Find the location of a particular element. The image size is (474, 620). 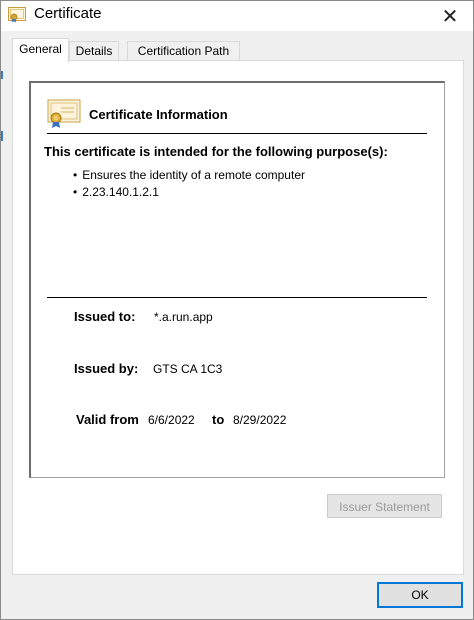

close-icon: ✕ is located at coordinates (450, 16).